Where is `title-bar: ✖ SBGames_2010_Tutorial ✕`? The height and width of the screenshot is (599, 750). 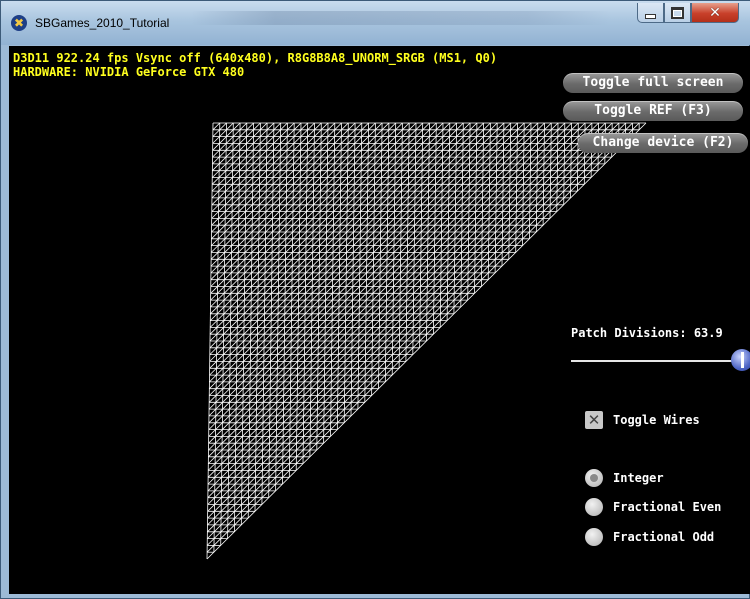 title-bar: ✖ SBGames_2010_Tutorial ✕ is located at coordinates (375, 23).